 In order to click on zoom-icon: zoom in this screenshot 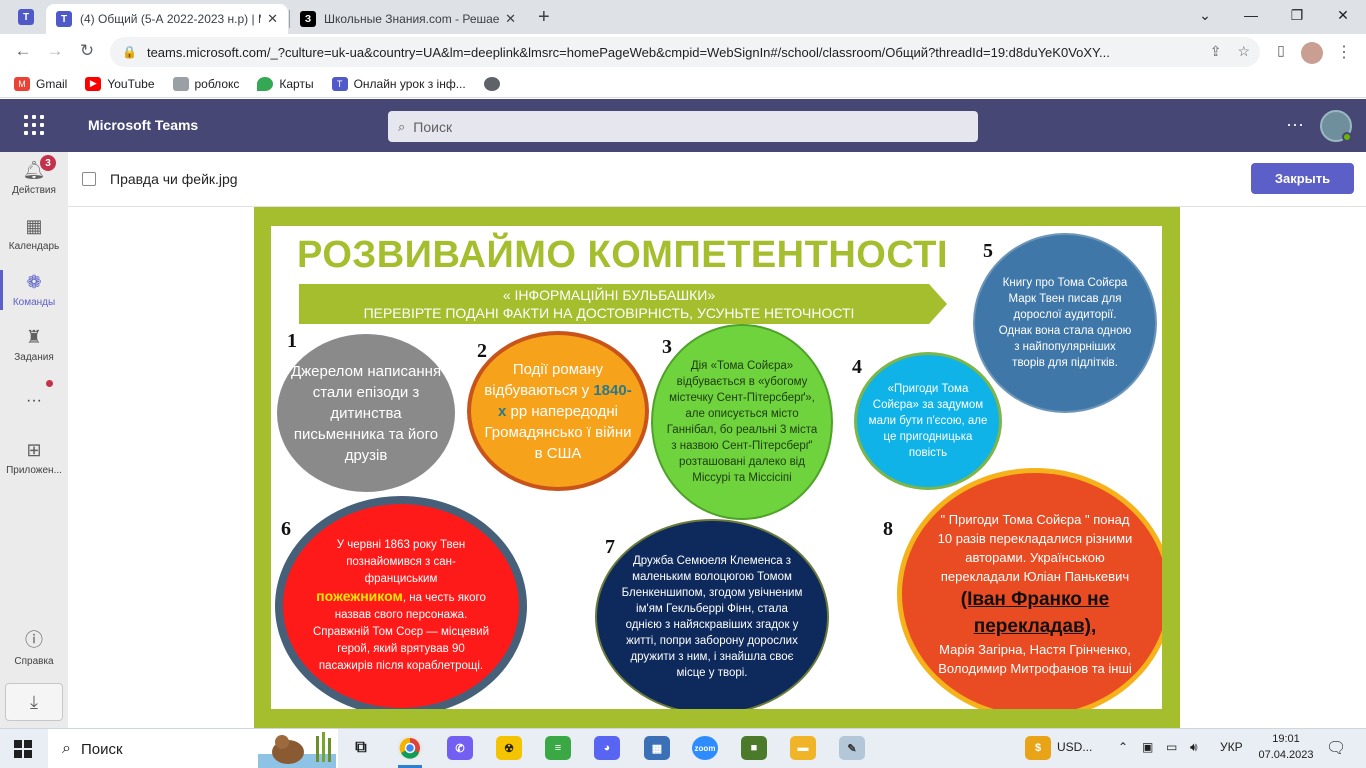, I will do `click(705, 748)`.